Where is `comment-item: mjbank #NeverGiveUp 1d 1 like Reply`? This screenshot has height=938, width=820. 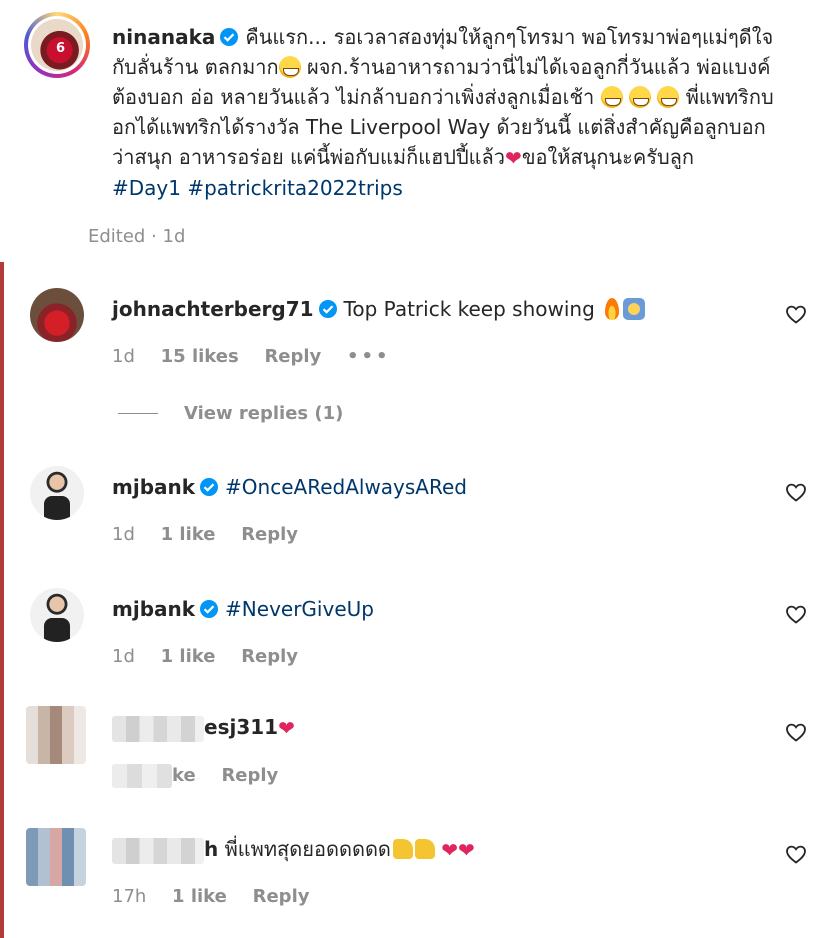
comment-item: mjbank #NeverGiveUp 1d 1 like Reply is located at coordinates (419, 643).